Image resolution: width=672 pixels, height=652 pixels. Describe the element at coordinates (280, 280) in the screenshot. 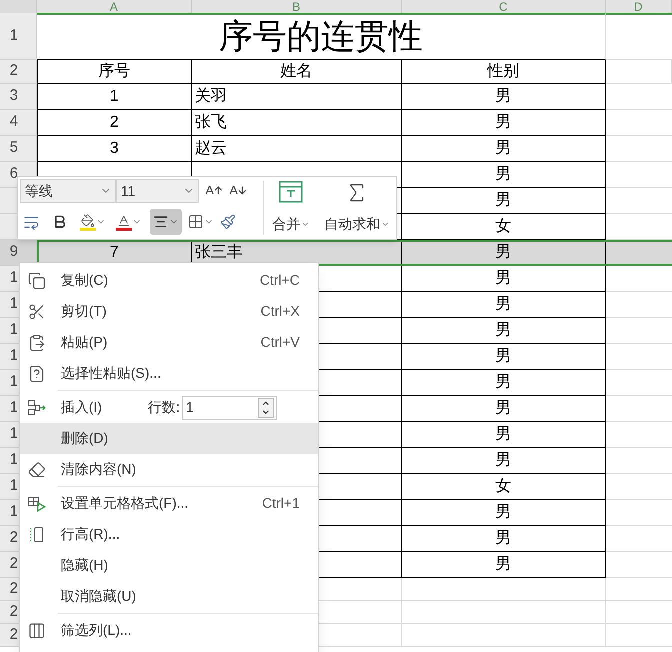

I see `shortcut-label: Ctrl+C` at that location.